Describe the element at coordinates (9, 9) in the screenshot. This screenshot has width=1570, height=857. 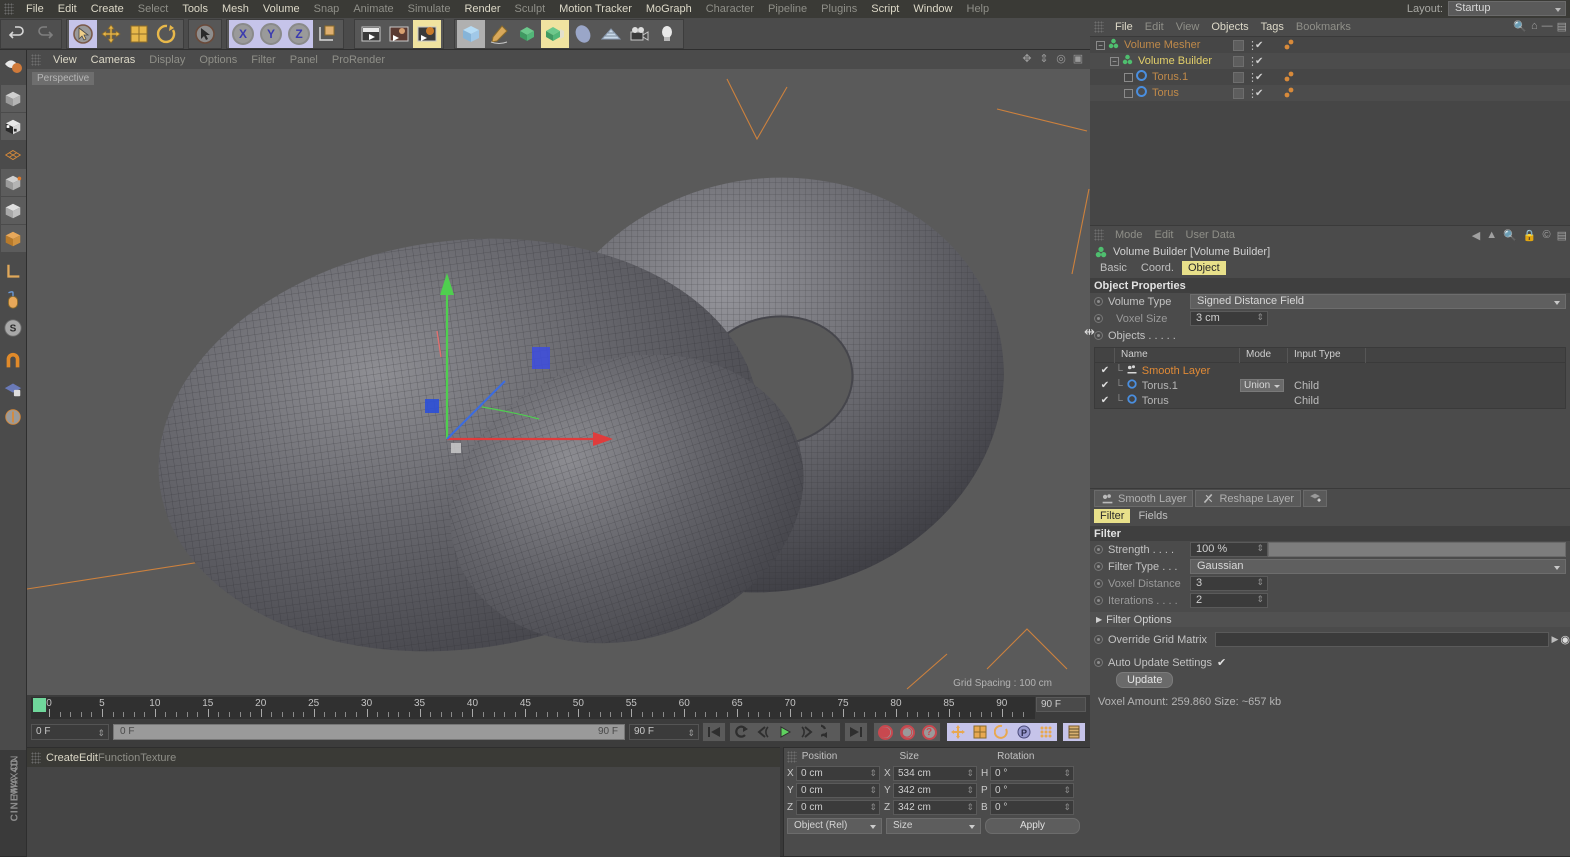
I see `menubar-grip` at that location.